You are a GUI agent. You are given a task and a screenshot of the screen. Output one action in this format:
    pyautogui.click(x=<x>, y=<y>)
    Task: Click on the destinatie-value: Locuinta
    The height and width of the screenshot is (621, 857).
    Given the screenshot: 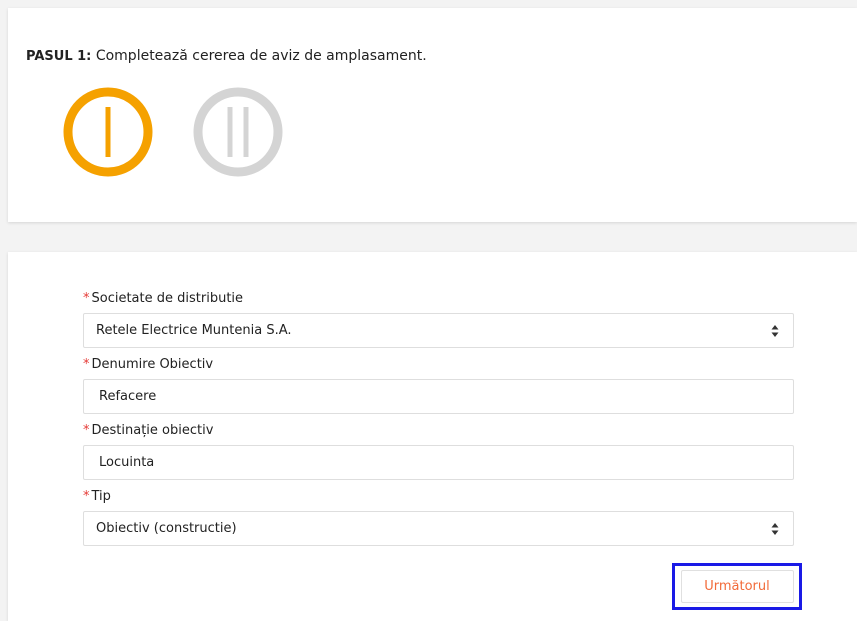 What is the action you would take?
    pyautogui.click(x=127, y=462)
    